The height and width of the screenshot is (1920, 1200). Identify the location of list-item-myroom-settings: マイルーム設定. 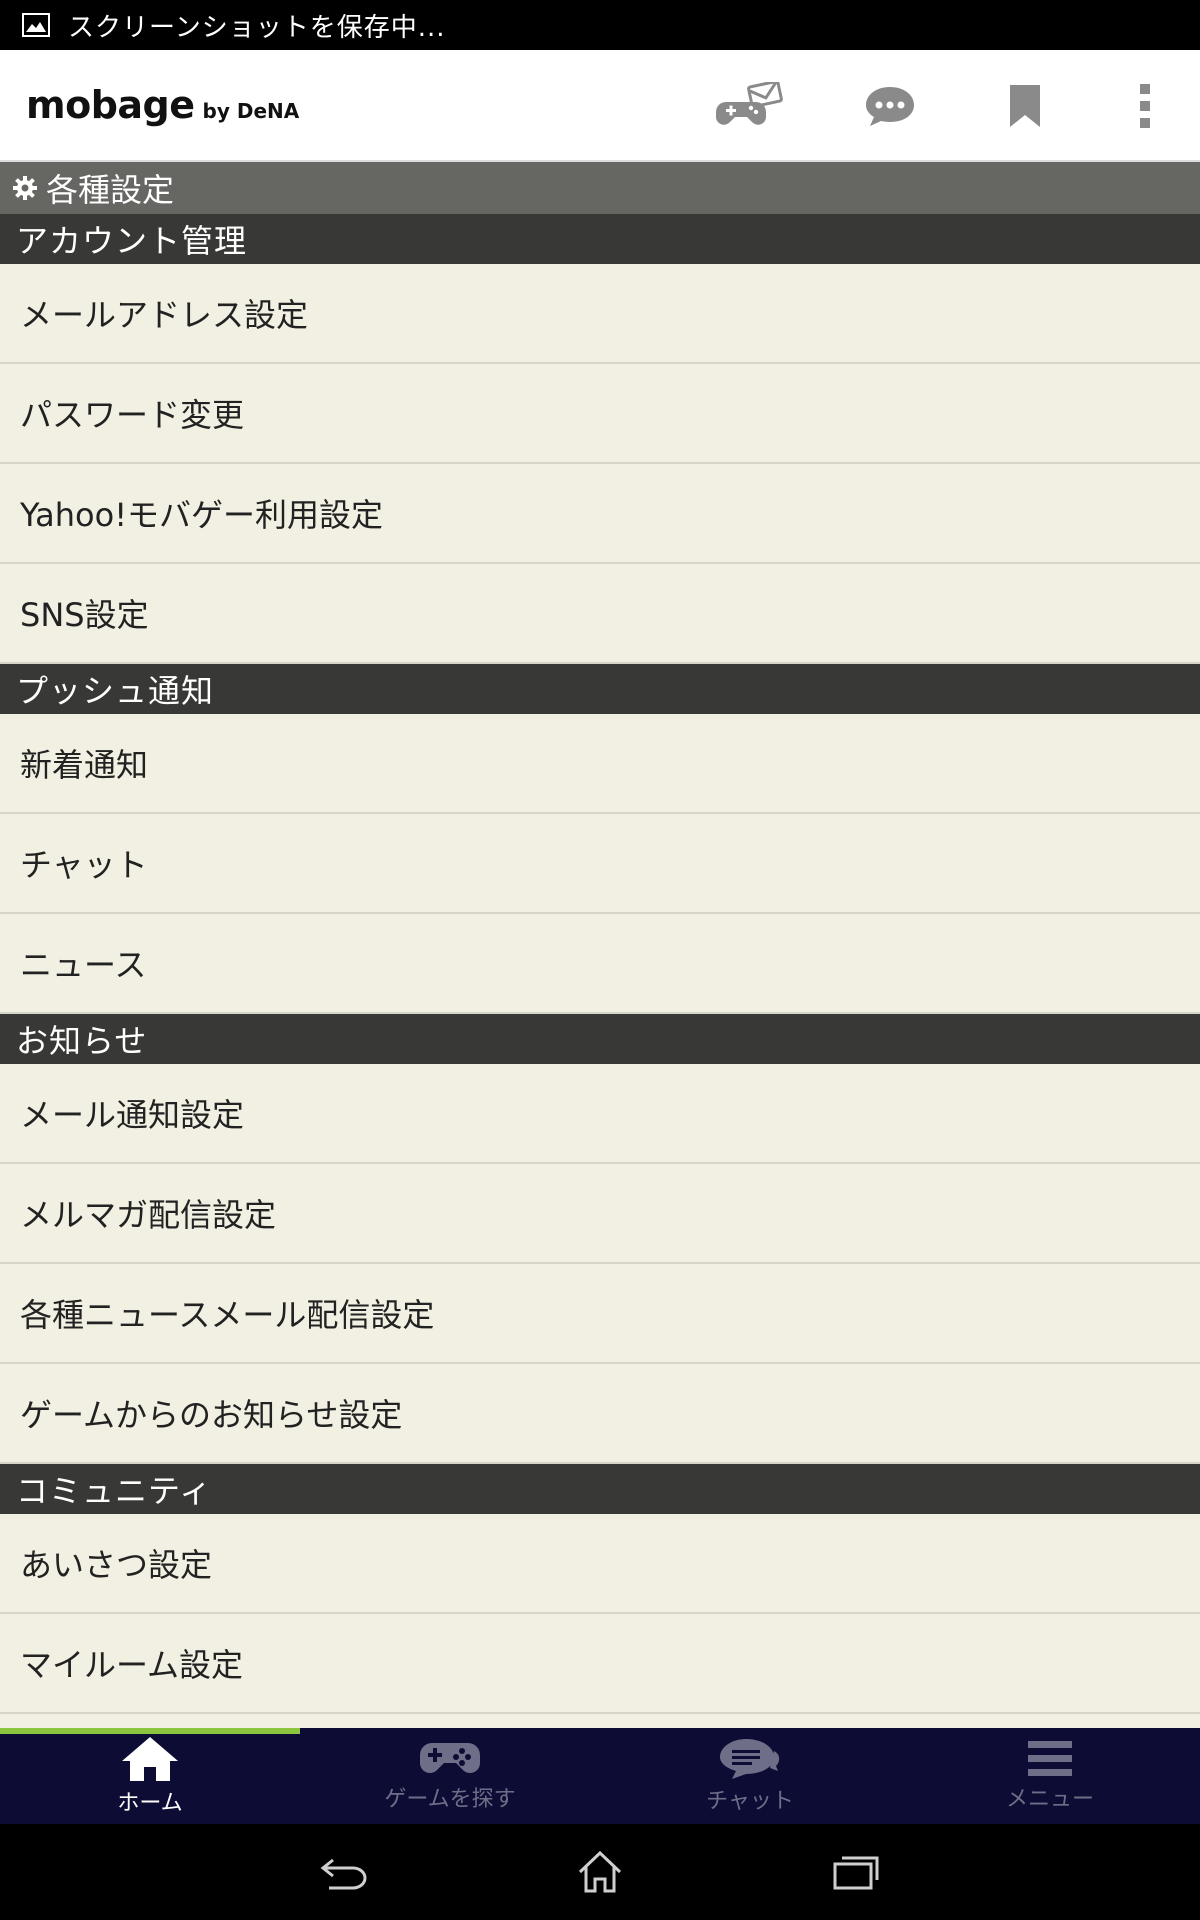
(600, 1664).